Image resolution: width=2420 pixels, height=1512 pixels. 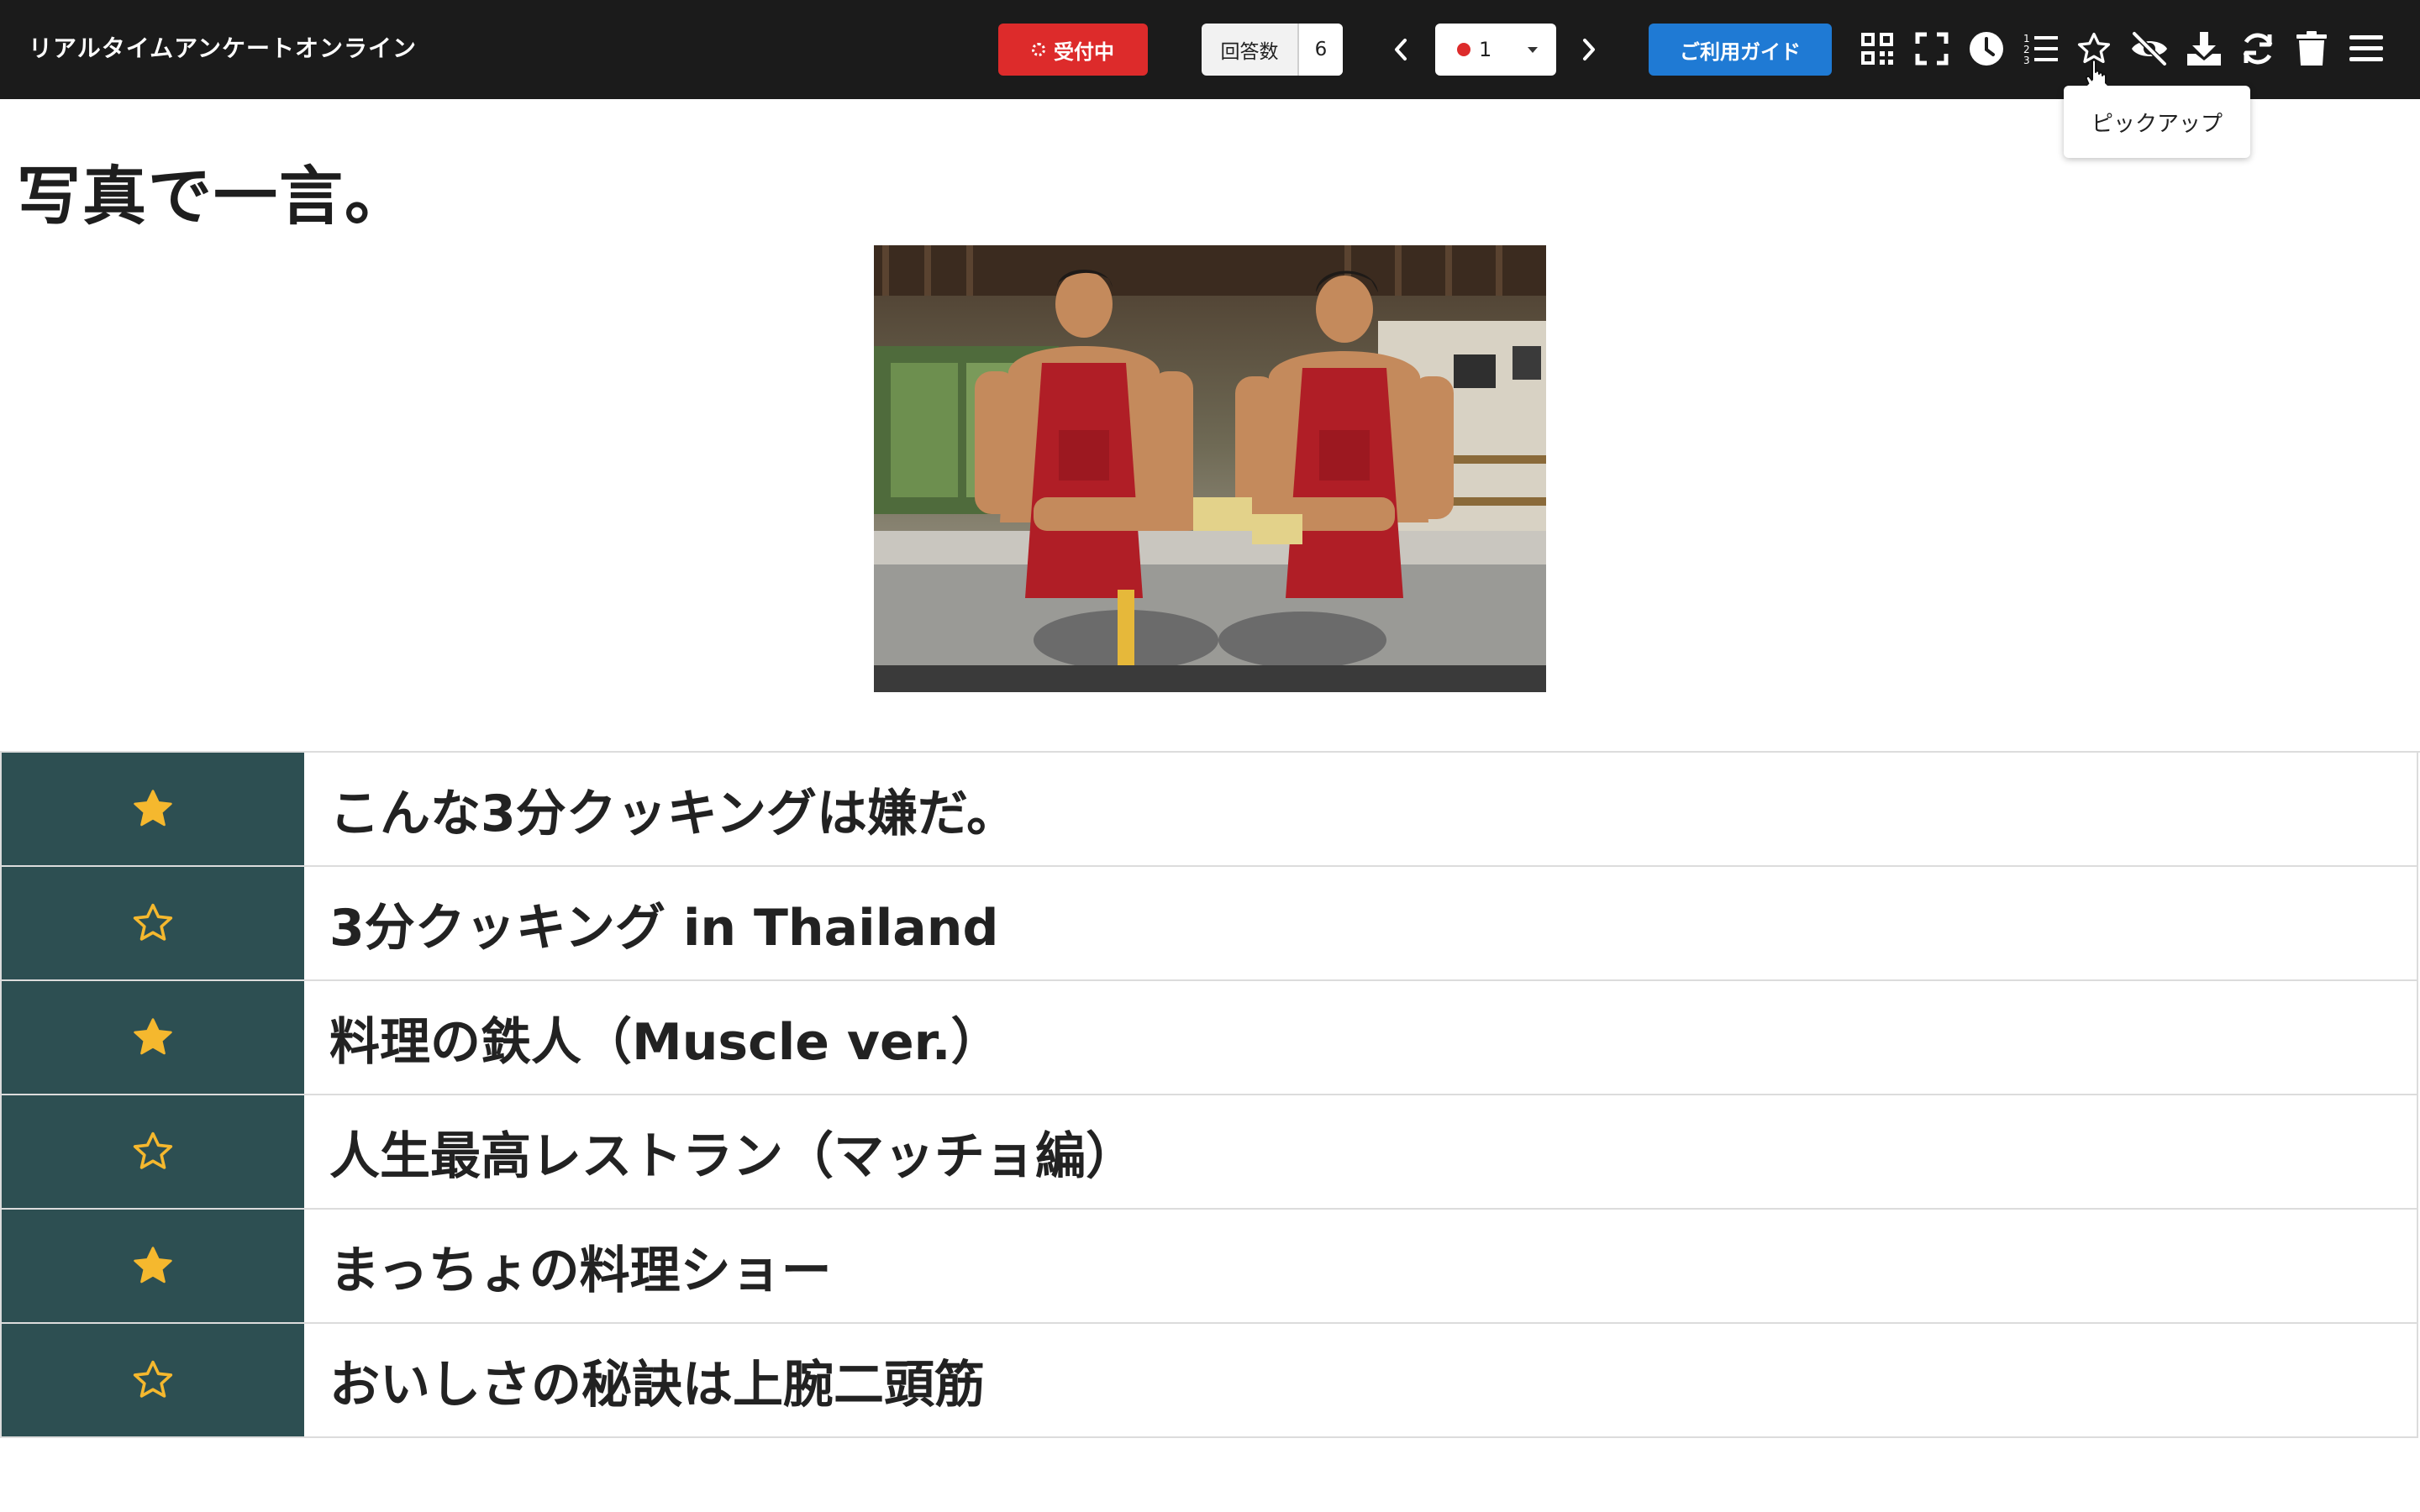 I want to click on answer-count-box: 回答数 6, so click(x=1272, y=50).